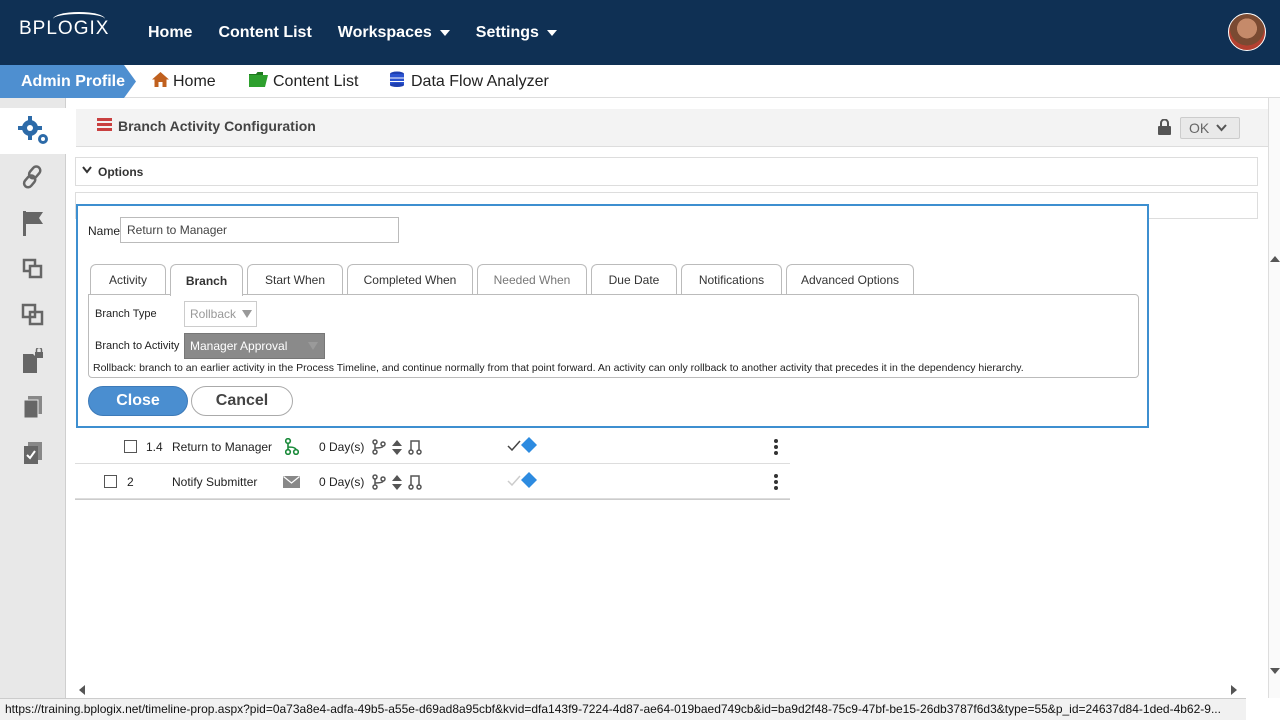 The image size is (1280, 720). I want to click on sidebar-item-documents, so click(33, 407).